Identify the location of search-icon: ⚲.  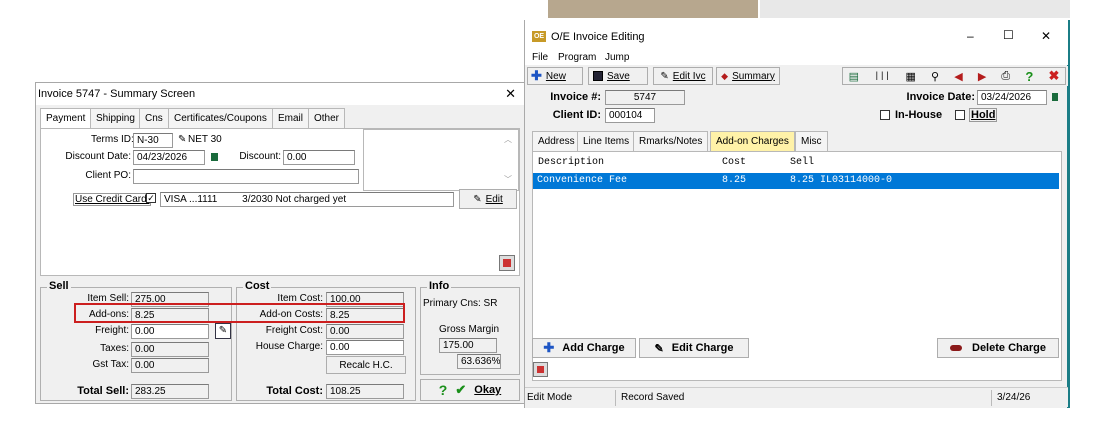
(935, 76).